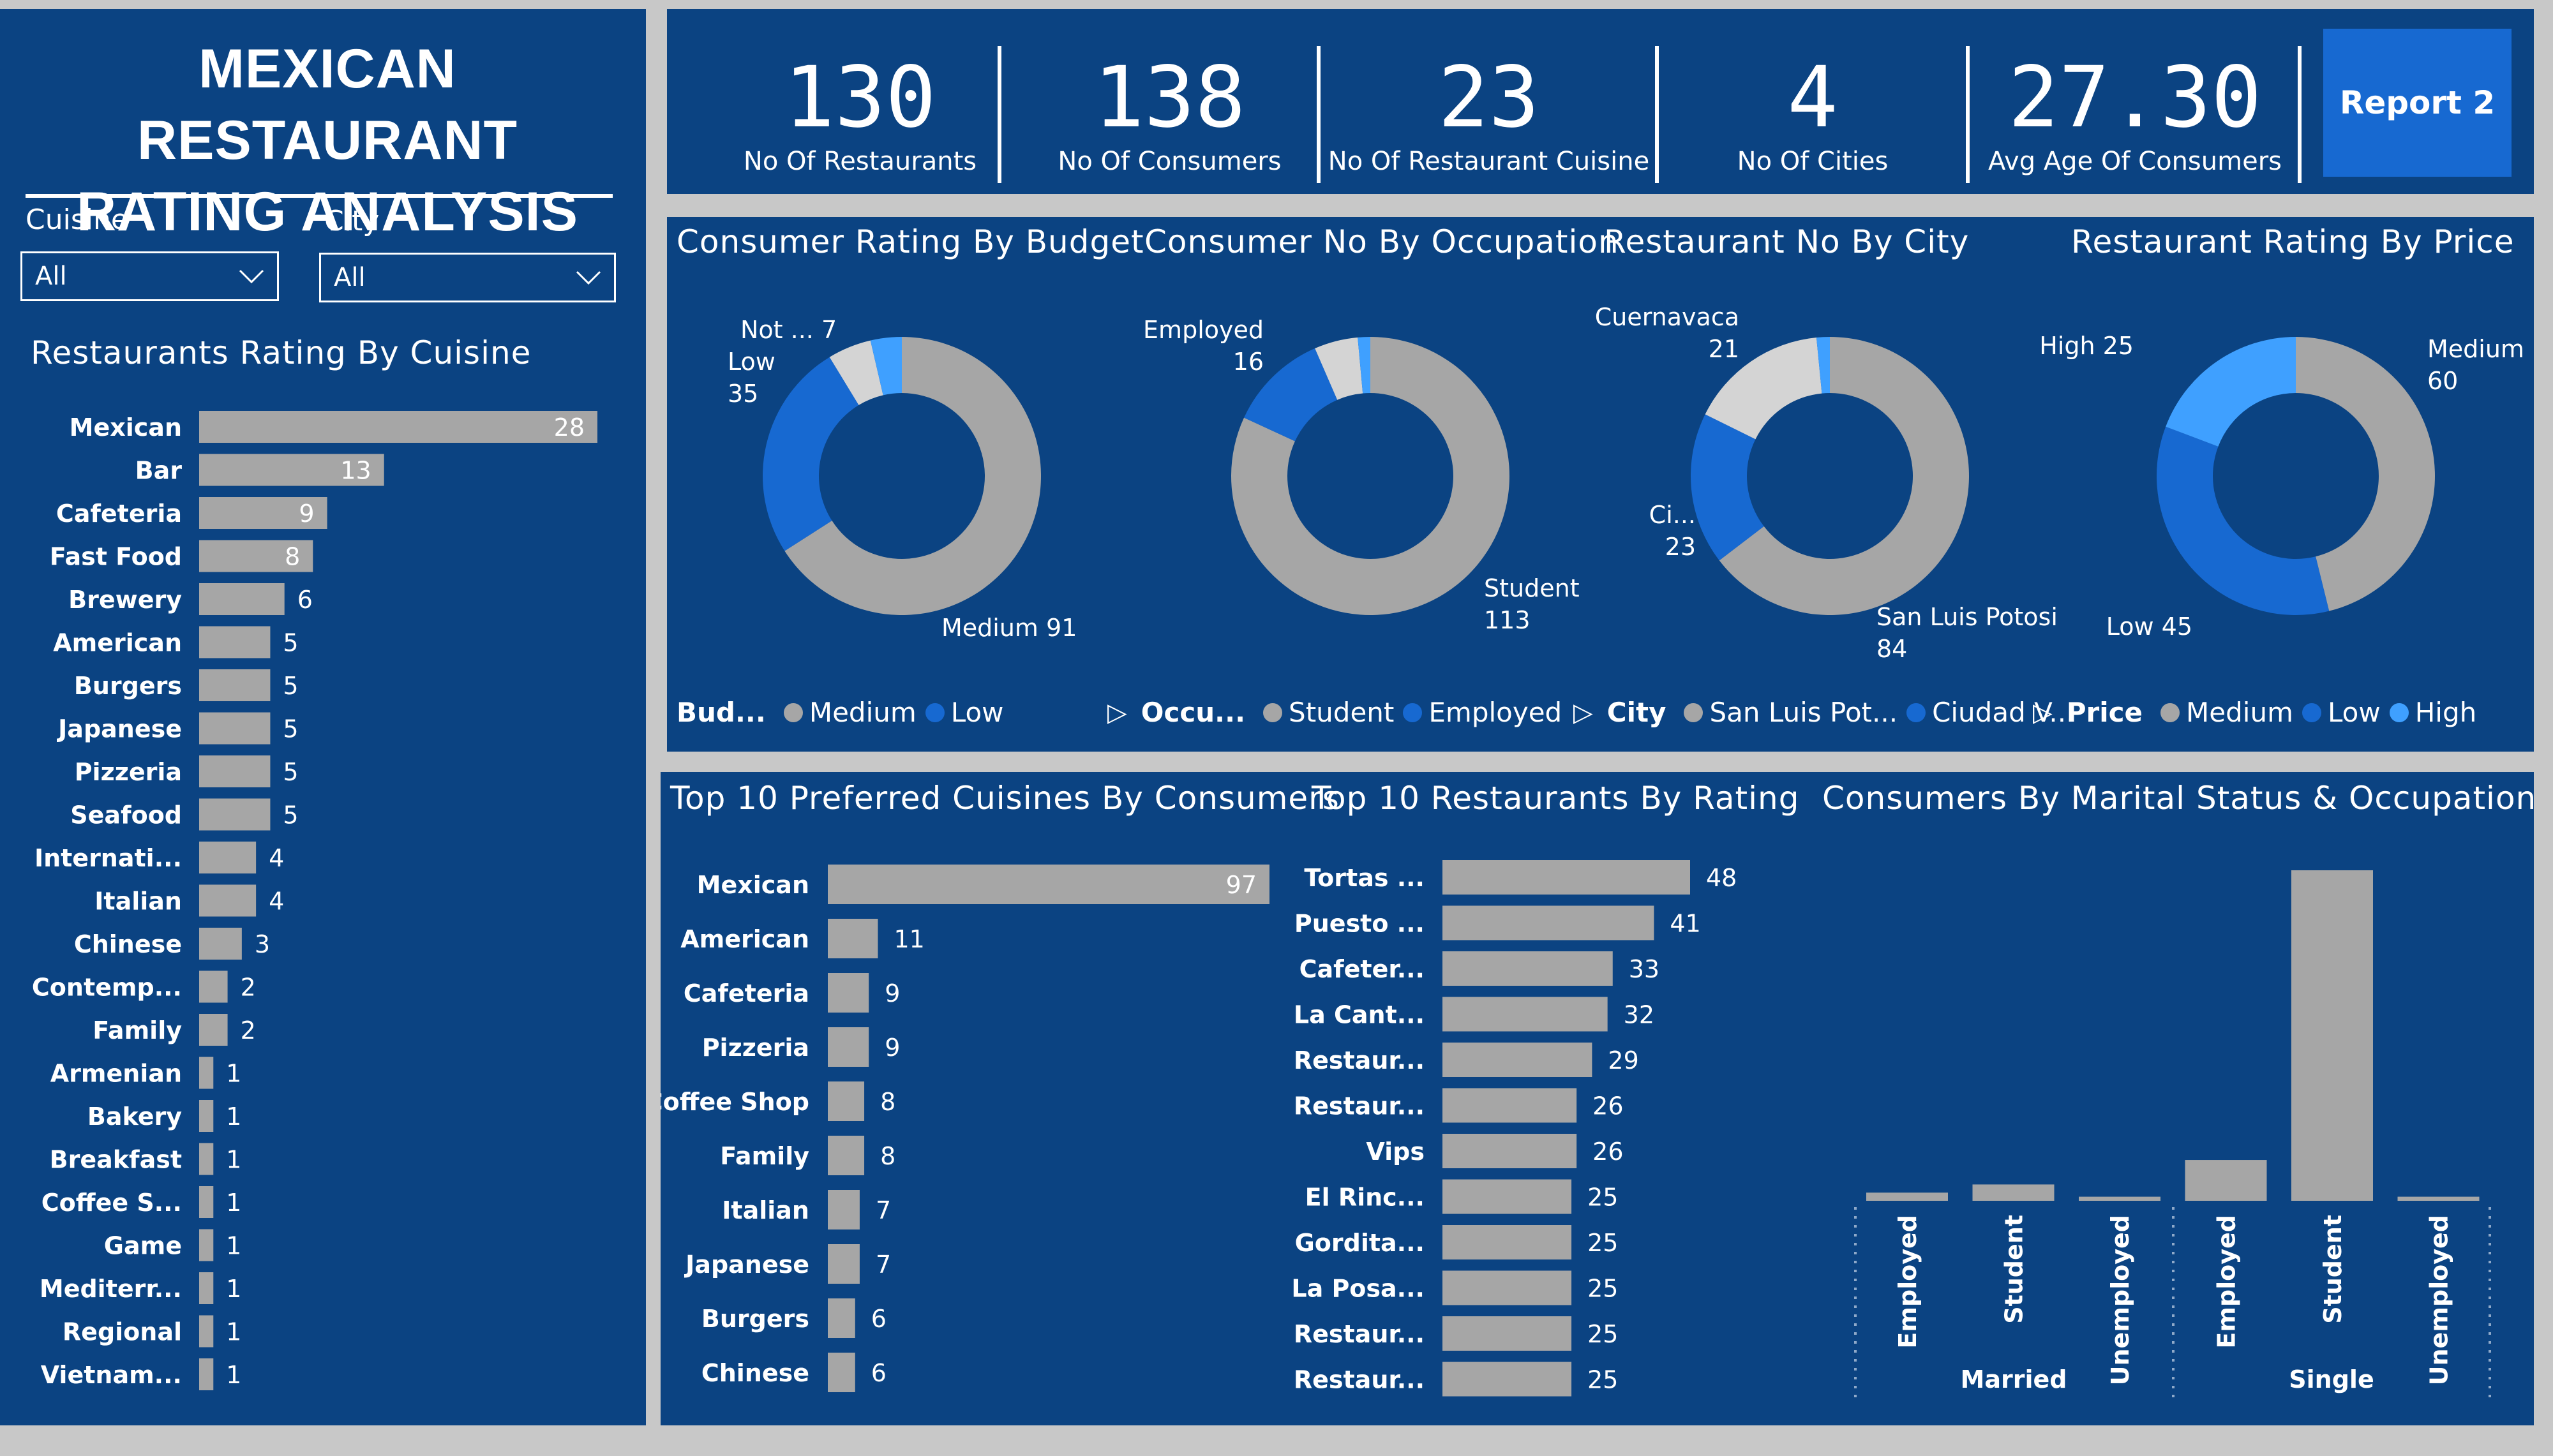  Describe the element at coordinates (1721, 878) in the screenshot. I see `top-restaurant-data-label: 48` at that location.